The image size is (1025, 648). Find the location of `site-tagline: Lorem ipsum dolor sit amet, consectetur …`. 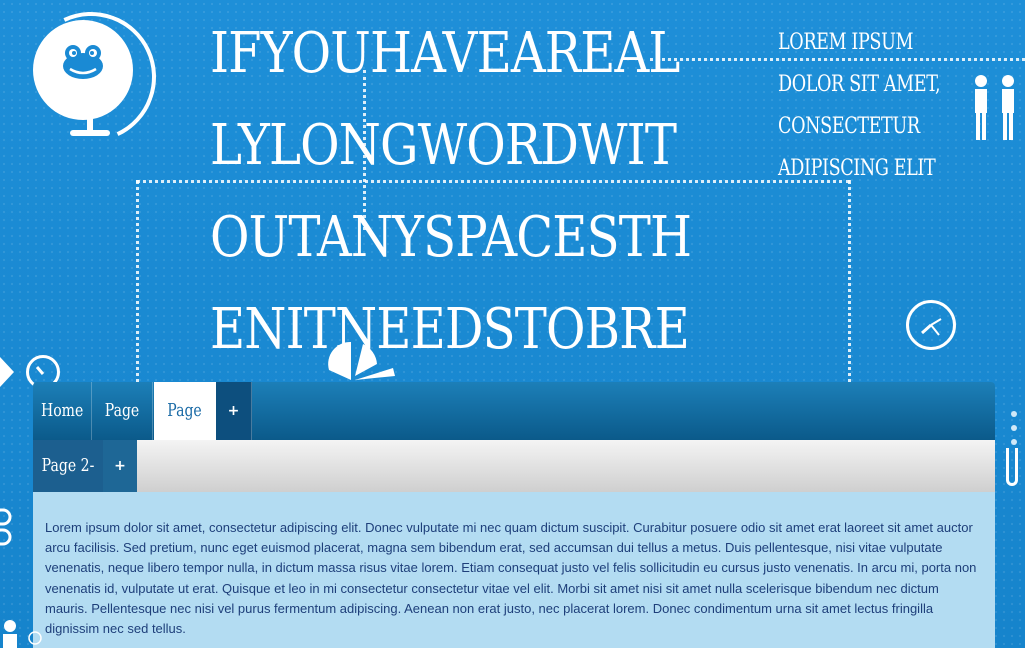

site-tagline: Lorem ipsum dolor sit amet, consectetur … is located at coordinates (859, 105).